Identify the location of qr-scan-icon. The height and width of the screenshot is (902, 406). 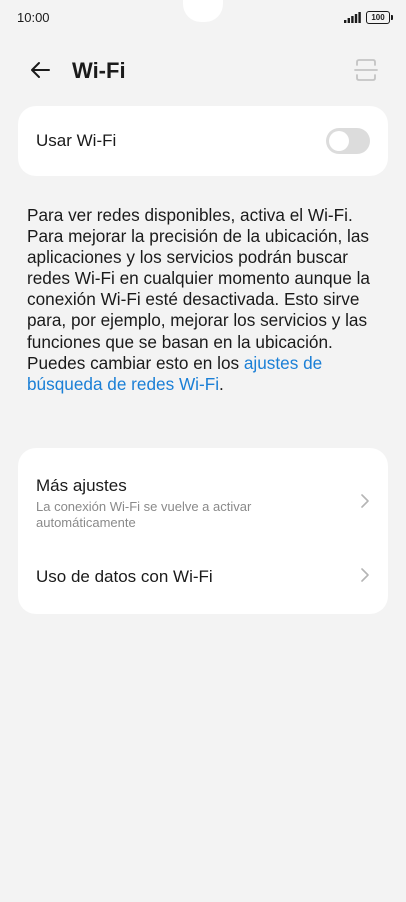
(366, 70).